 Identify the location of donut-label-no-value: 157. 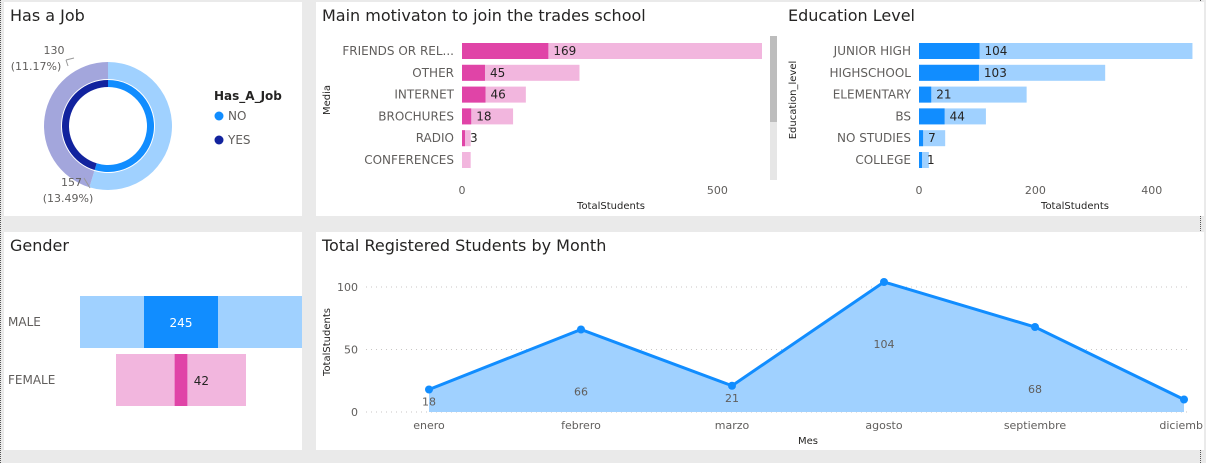
(71, 182).